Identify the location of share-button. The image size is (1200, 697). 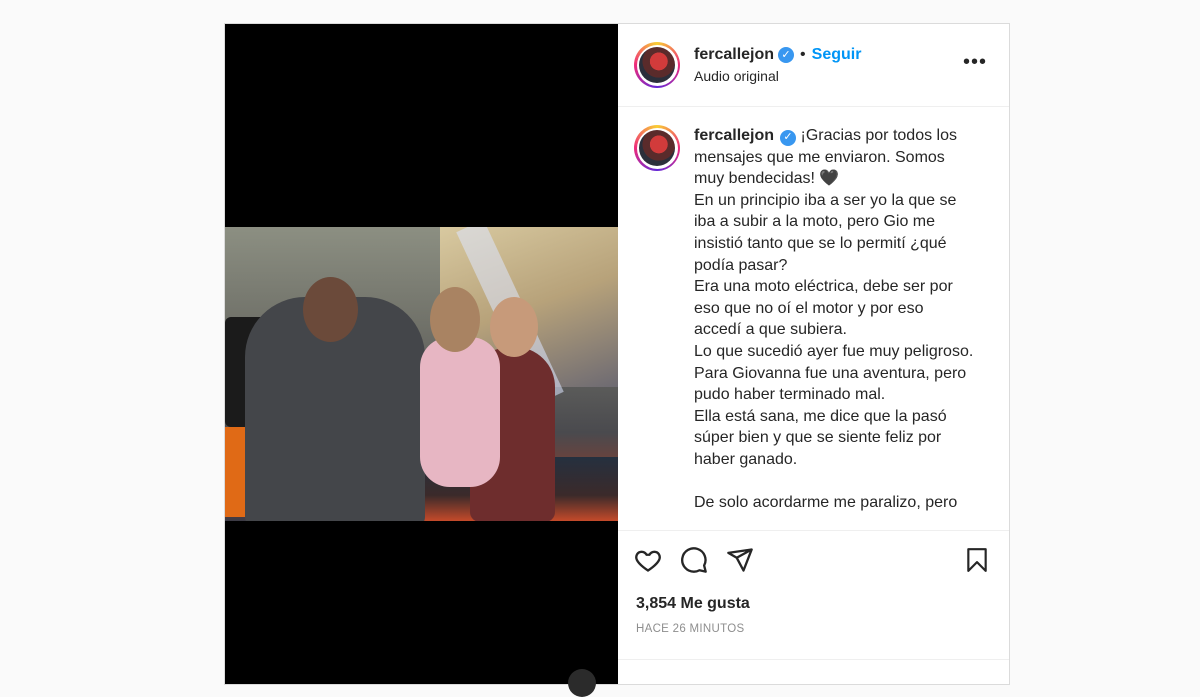
(740, 560).